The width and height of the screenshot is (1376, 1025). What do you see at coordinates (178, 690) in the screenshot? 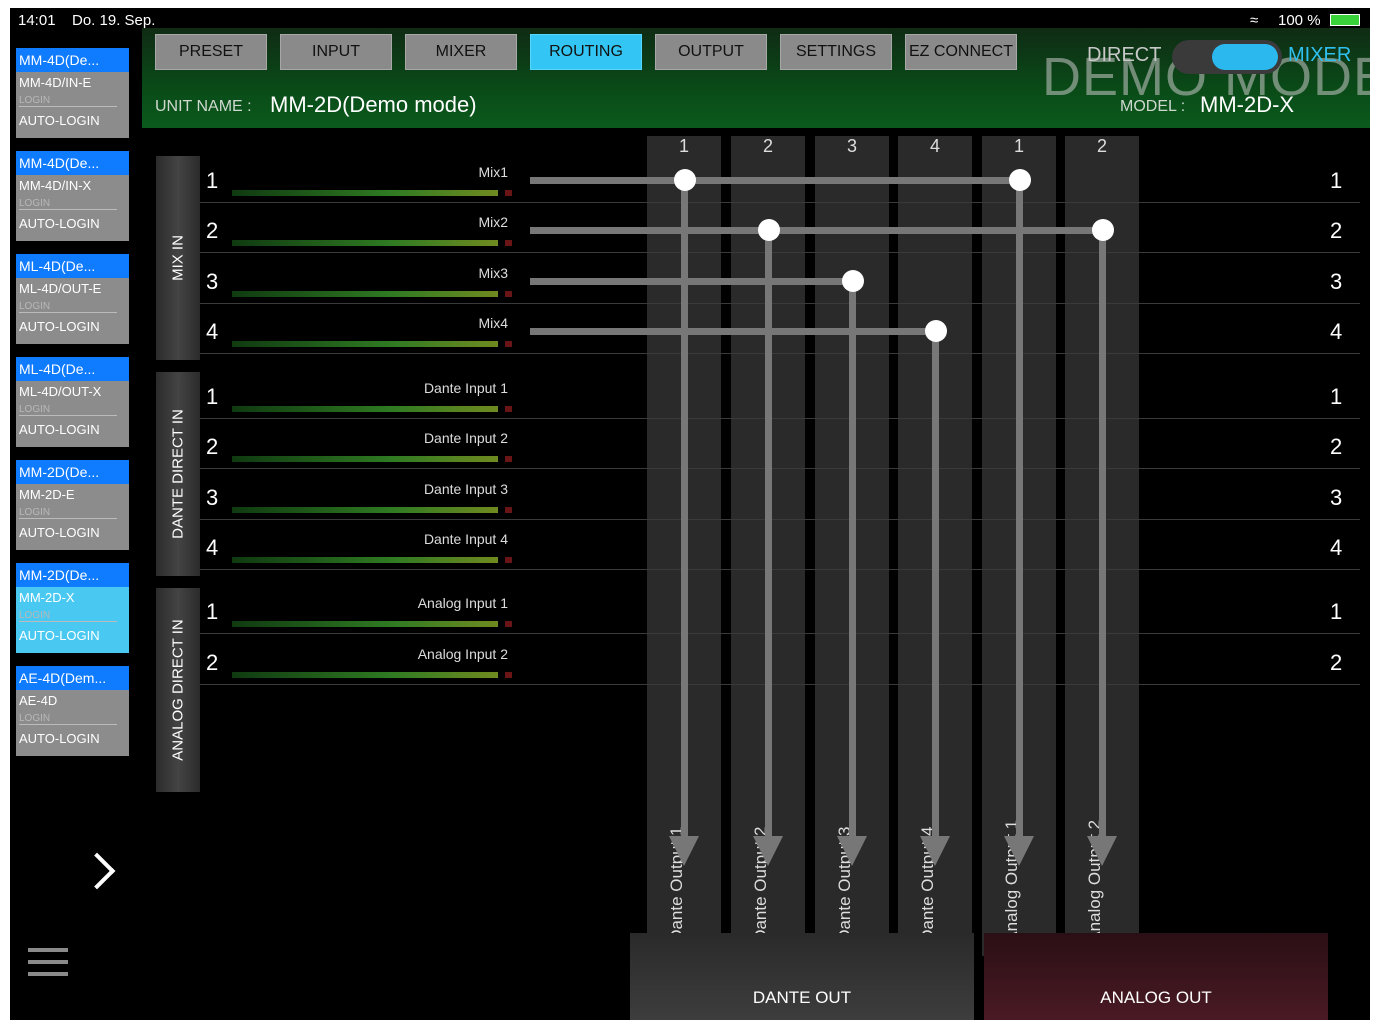
I see `analog-direct-in-group-label: ANALOG DIRECT IN` at bounding box center [178, 690].